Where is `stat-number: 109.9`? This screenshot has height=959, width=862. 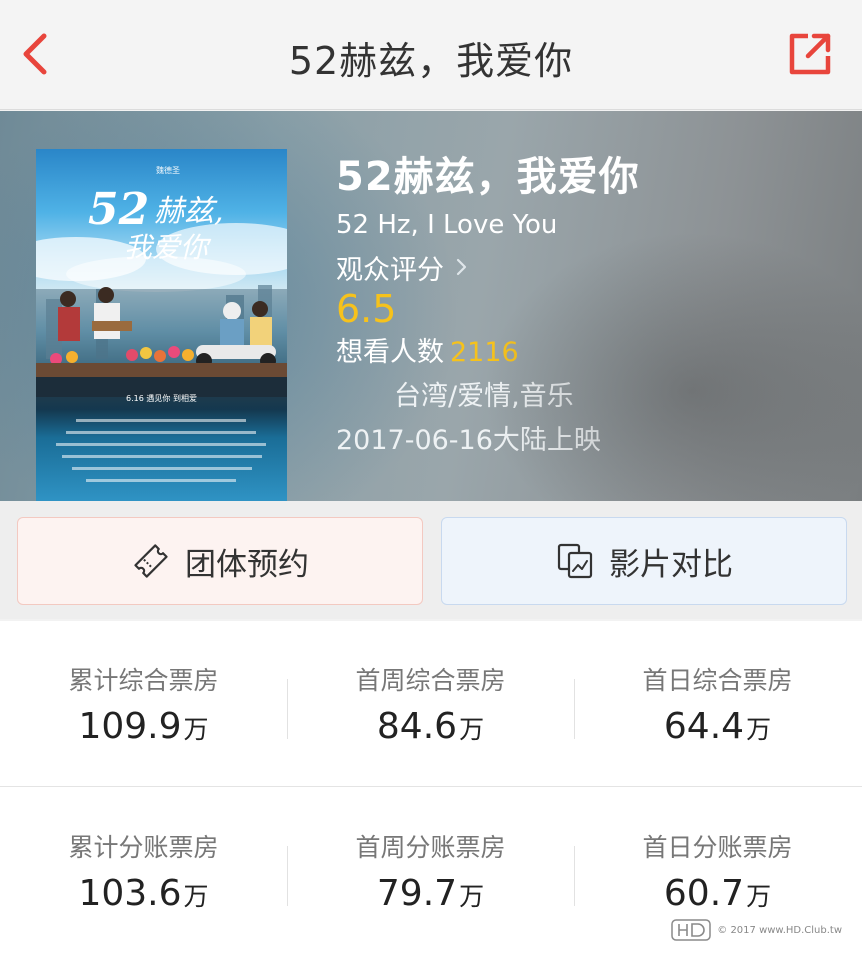
stat-number: 109.9 is located at coordinates (130, 726).